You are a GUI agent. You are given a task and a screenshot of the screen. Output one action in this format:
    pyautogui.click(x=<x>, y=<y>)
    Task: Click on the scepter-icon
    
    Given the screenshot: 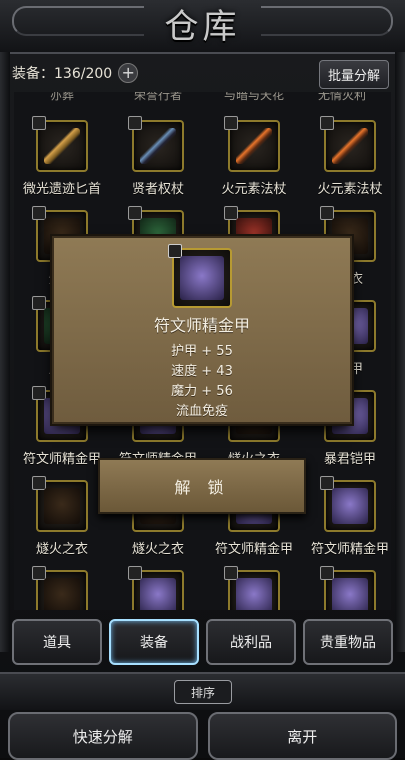 What is the action you would take?
    pyautogui.click(x=158, y=146)
    